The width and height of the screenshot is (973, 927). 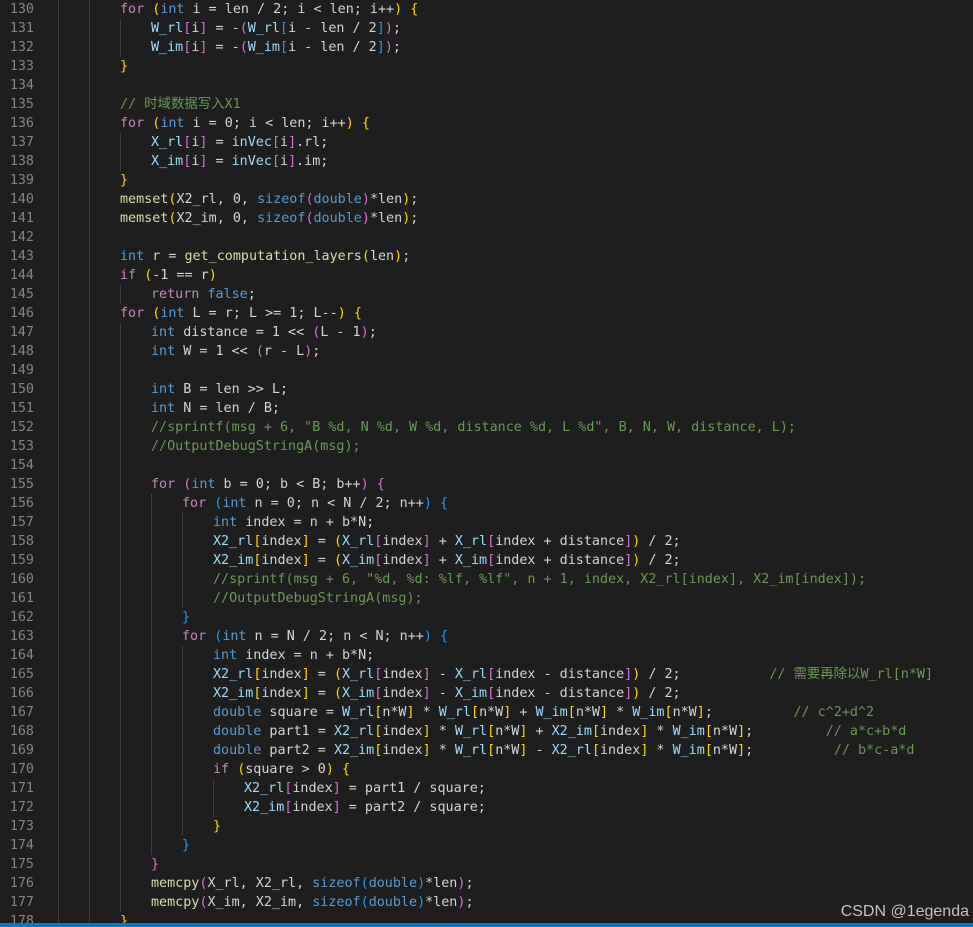 I want to click on code-text: for (int b = 0; b < B; b++) {, so click(x=268, y=484).